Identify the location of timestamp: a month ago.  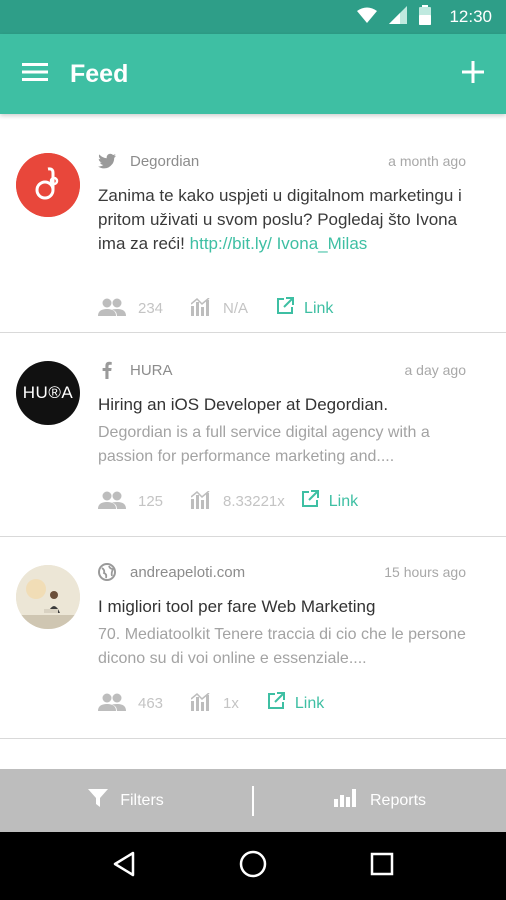
(427, 161).